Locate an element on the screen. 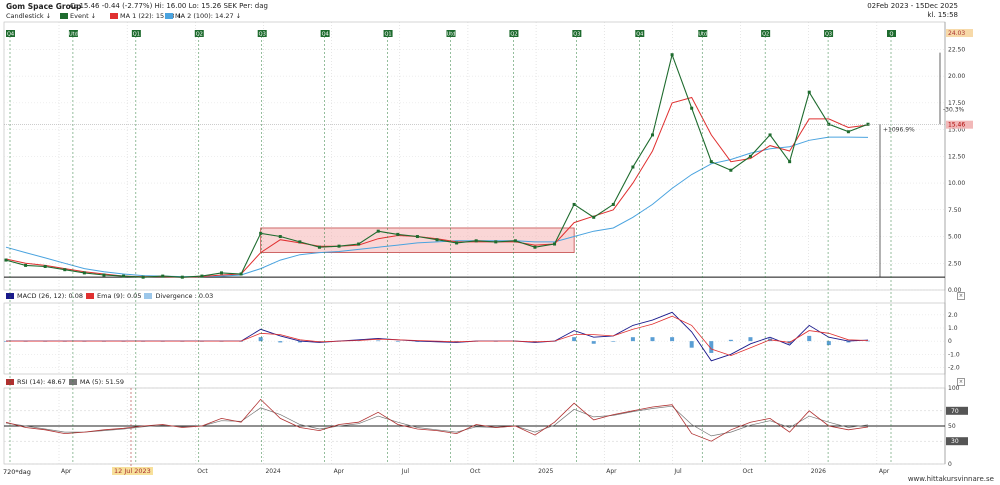 The height and width of the screenshot is (485, 1000). y-tick-label: 15.00 is located at coordinates (956, 130).